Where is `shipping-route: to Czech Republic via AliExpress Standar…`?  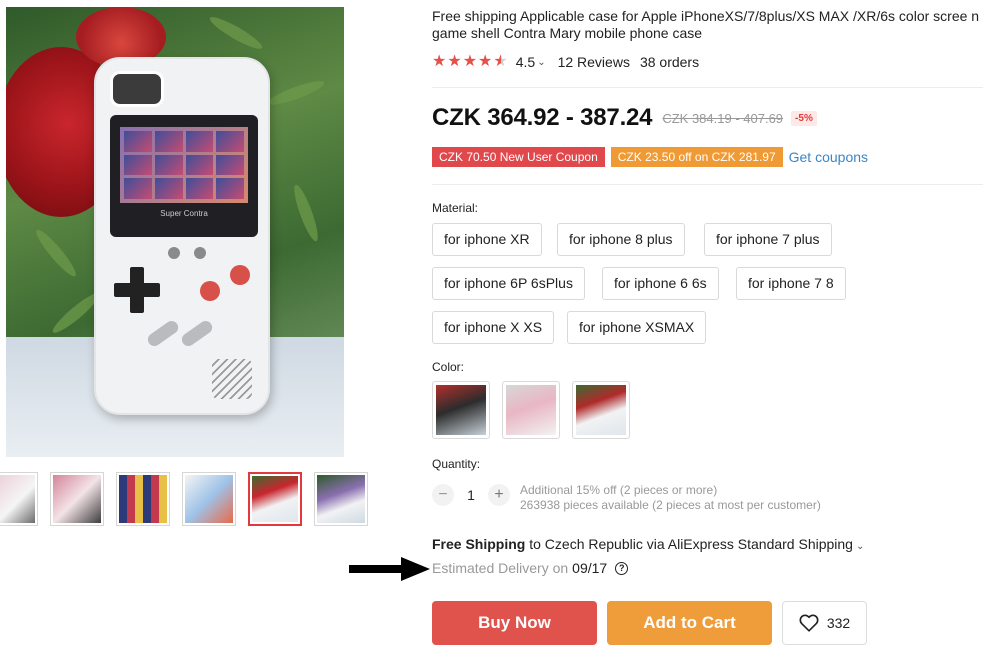
shipping-route: to Czech Republic via AliExpress Standar… is located at coordinates (689, 544).